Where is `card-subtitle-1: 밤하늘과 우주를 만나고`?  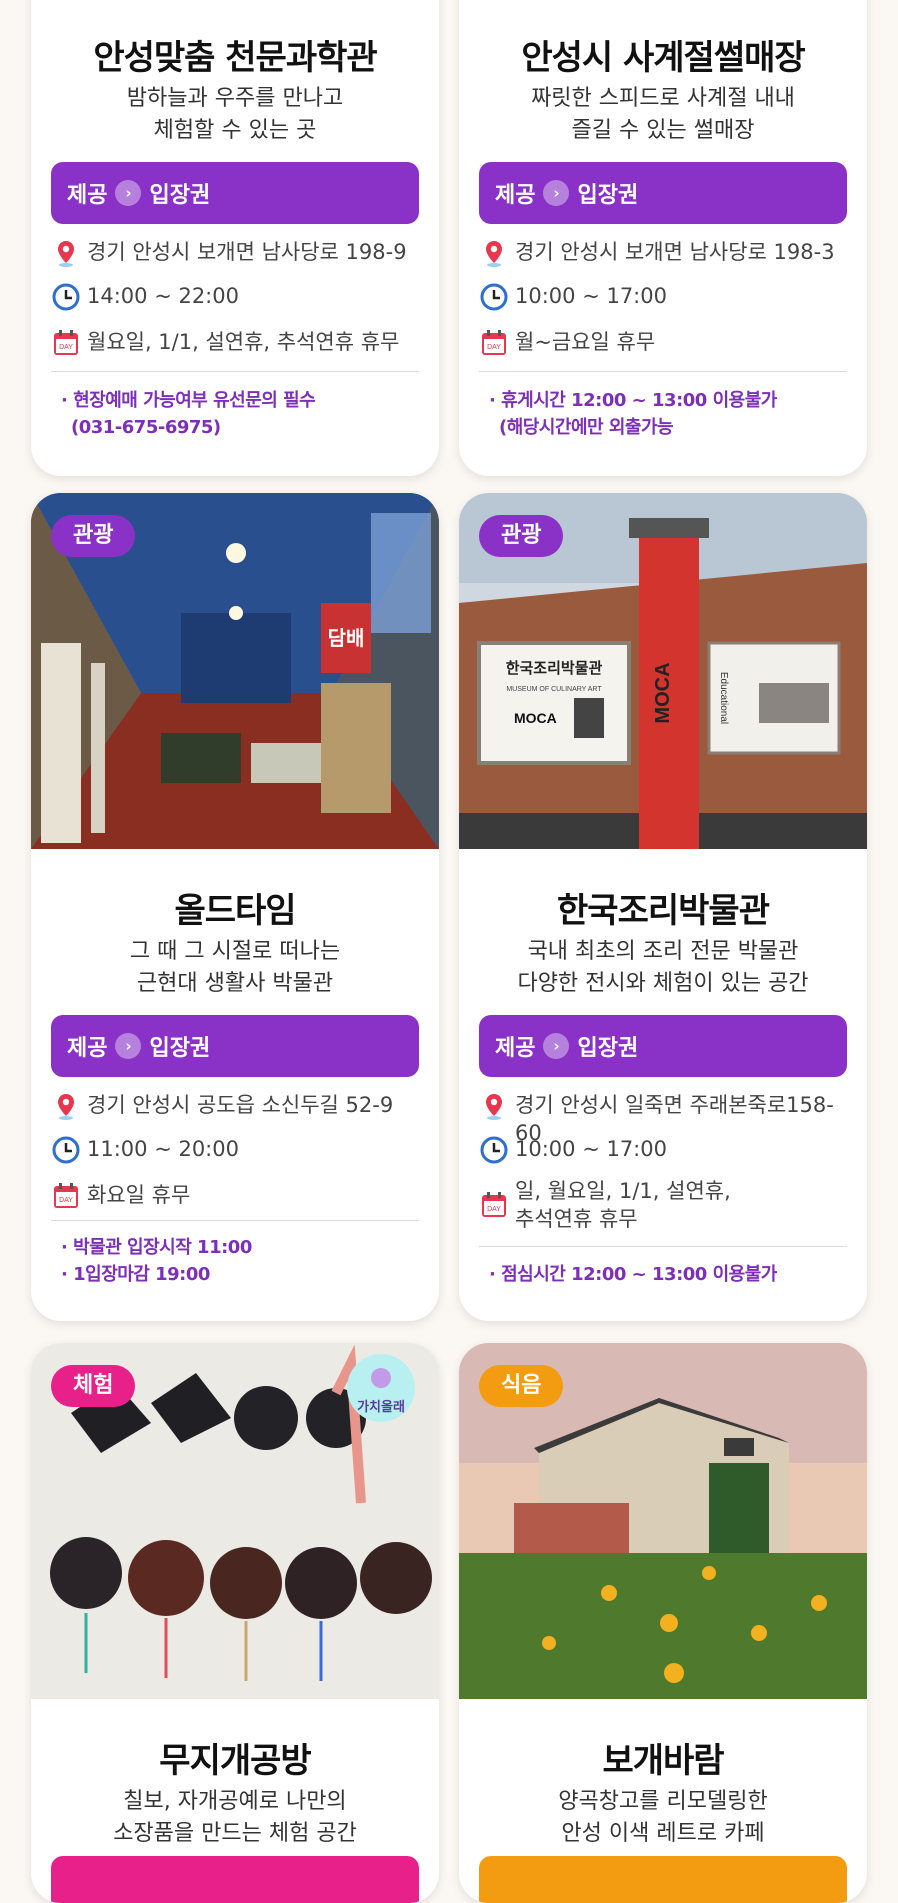 card-subtitle-1: 밤하늘과 우주를 만나고 is located at coordinates (235, 98).